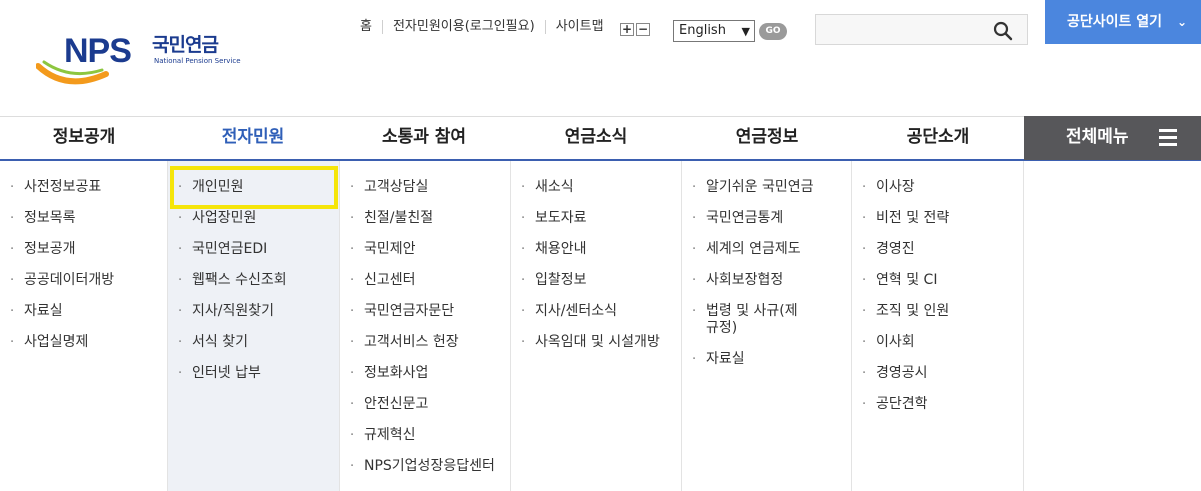 The image size is (1201, 491). Describe the element at coordinates (766, 280) in the screenshot. I see `submenu-item: 사회보장협정` at that location.